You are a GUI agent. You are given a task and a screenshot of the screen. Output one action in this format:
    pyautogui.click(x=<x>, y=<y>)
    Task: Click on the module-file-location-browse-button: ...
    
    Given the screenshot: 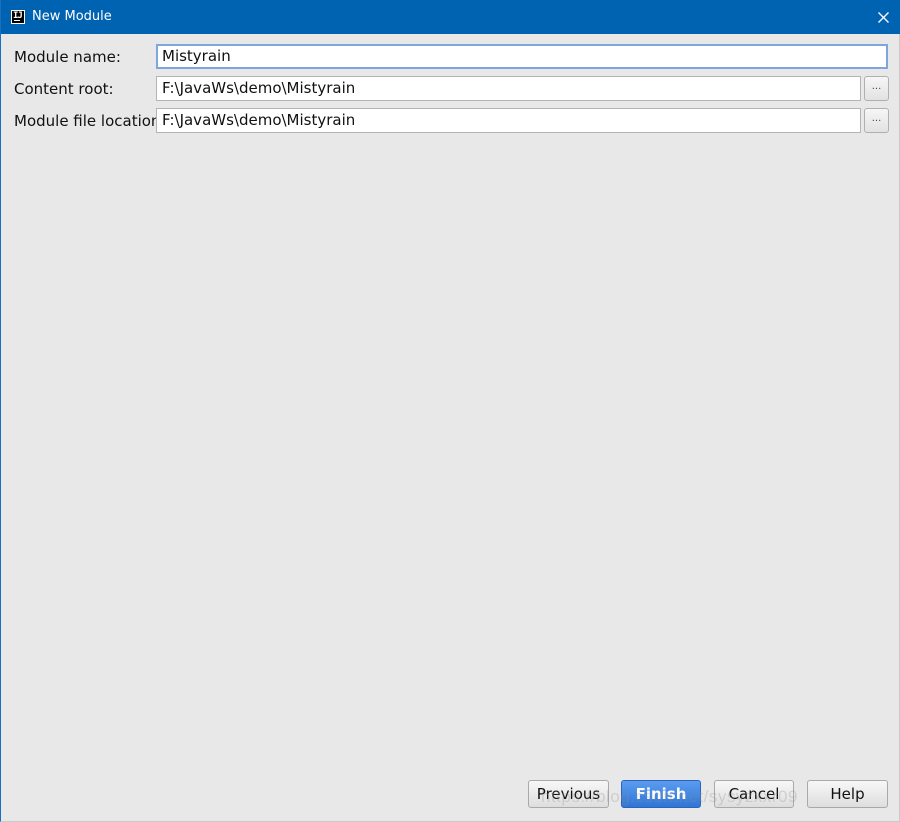 What is the action you would take?
    pyautogui.click(x=876, y=120)
    